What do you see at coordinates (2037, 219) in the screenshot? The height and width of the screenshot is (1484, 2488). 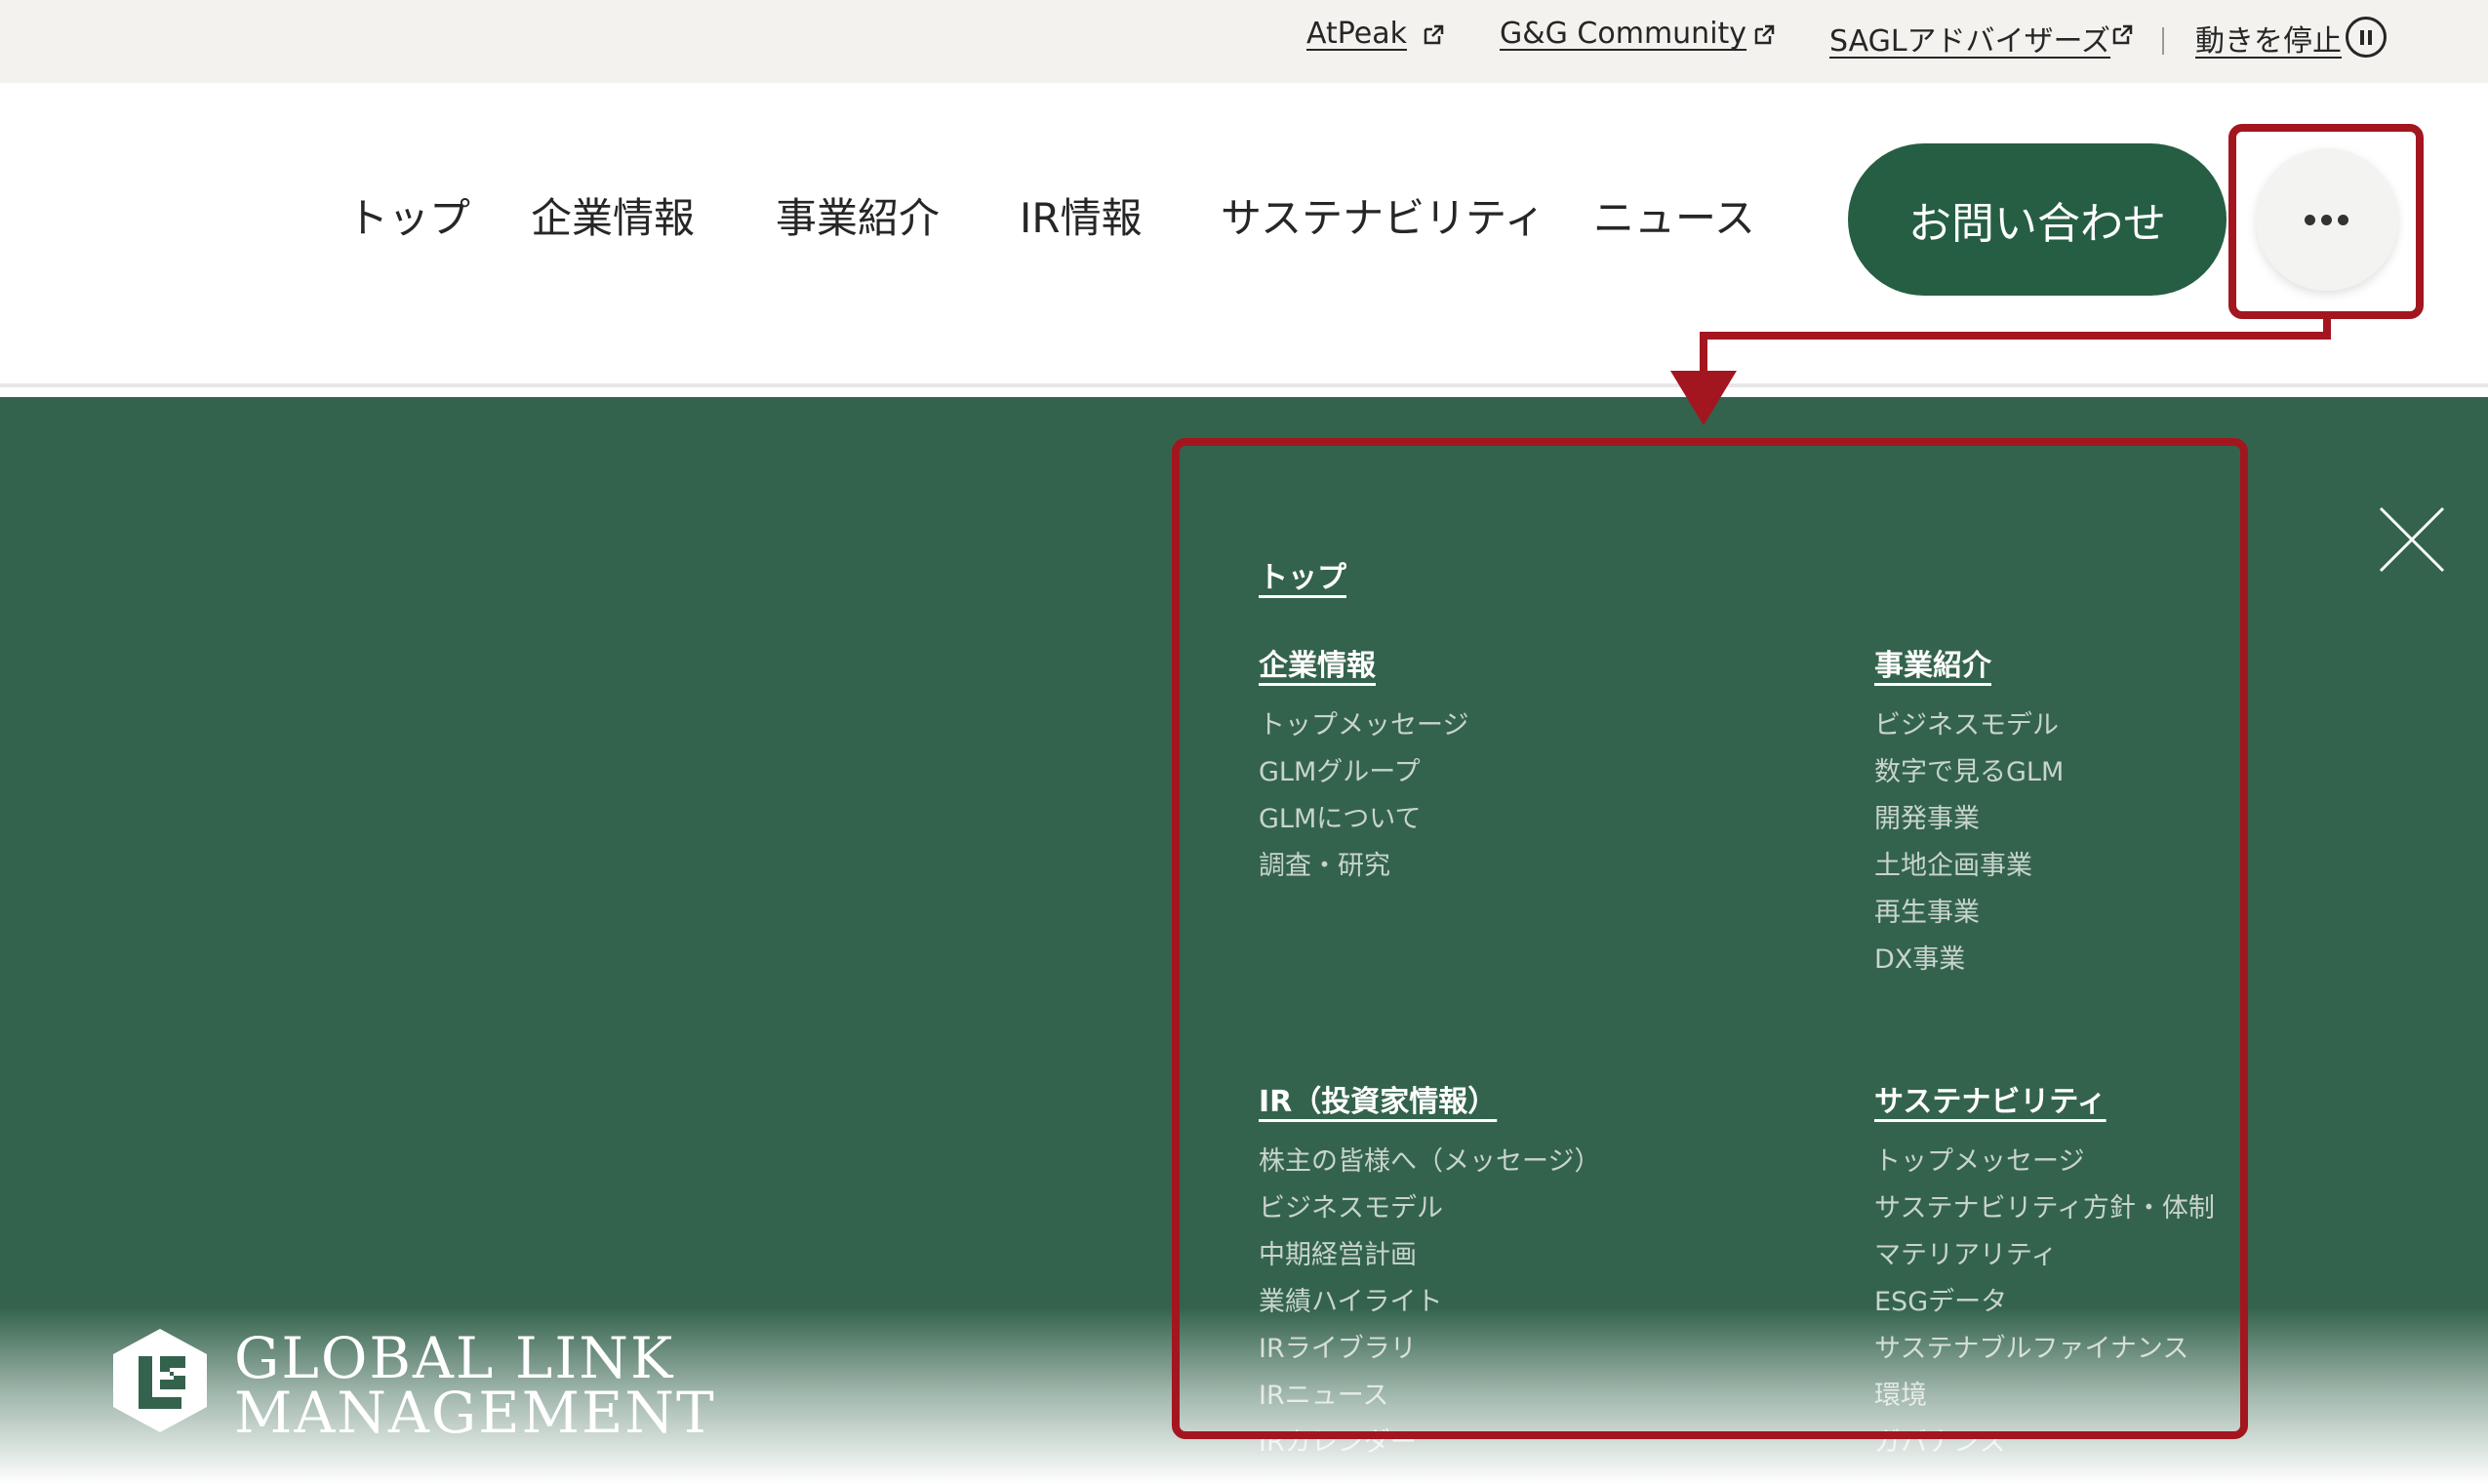 I see `contact-button: お問い合わせ` at bounding box center [2037, 219].